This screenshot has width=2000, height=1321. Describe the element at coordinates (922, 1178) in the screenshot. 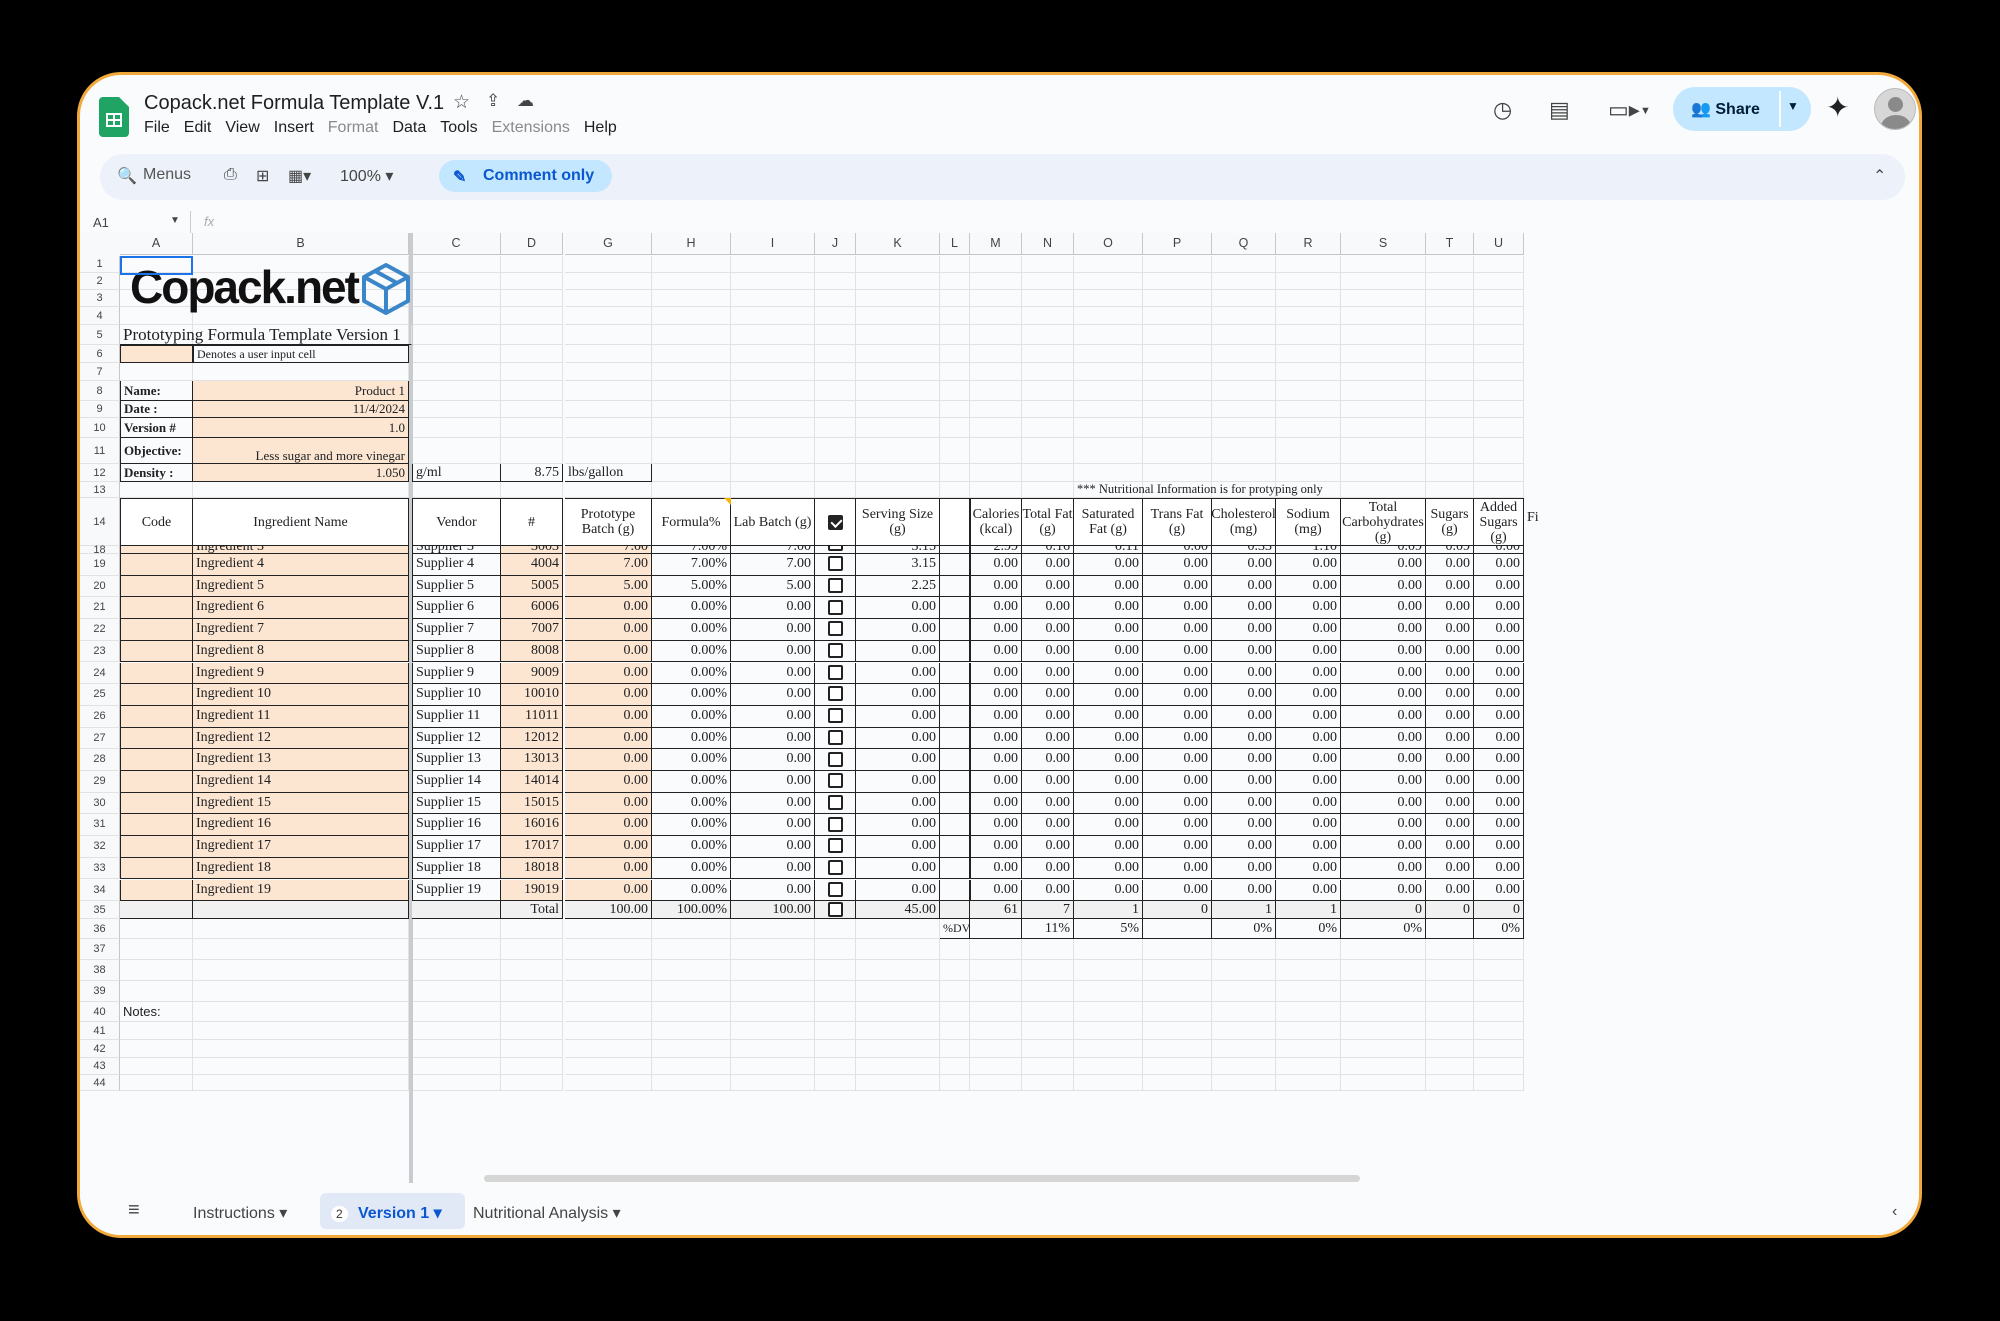

I see `horizontal-scrollbar` at that location.